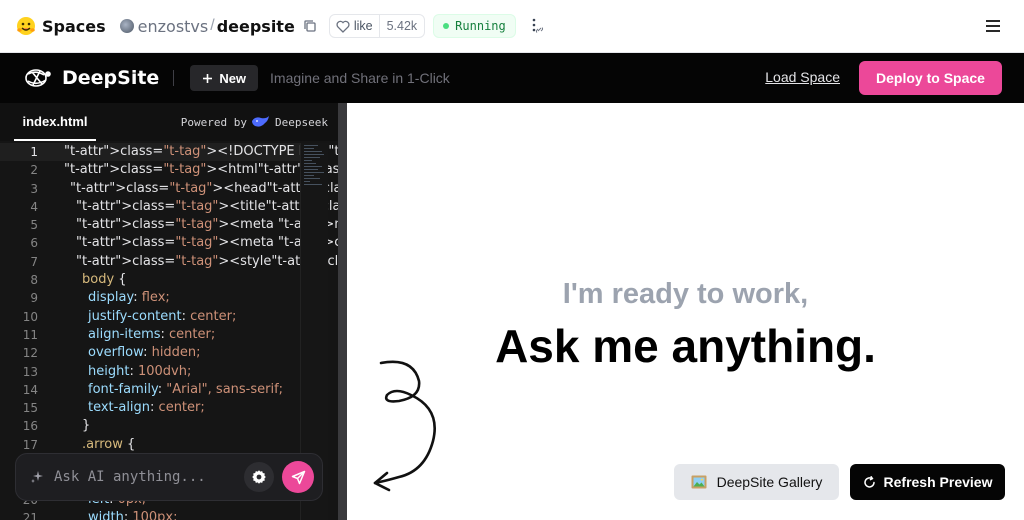  I want to click on line-number: 15, so click(30, 408).